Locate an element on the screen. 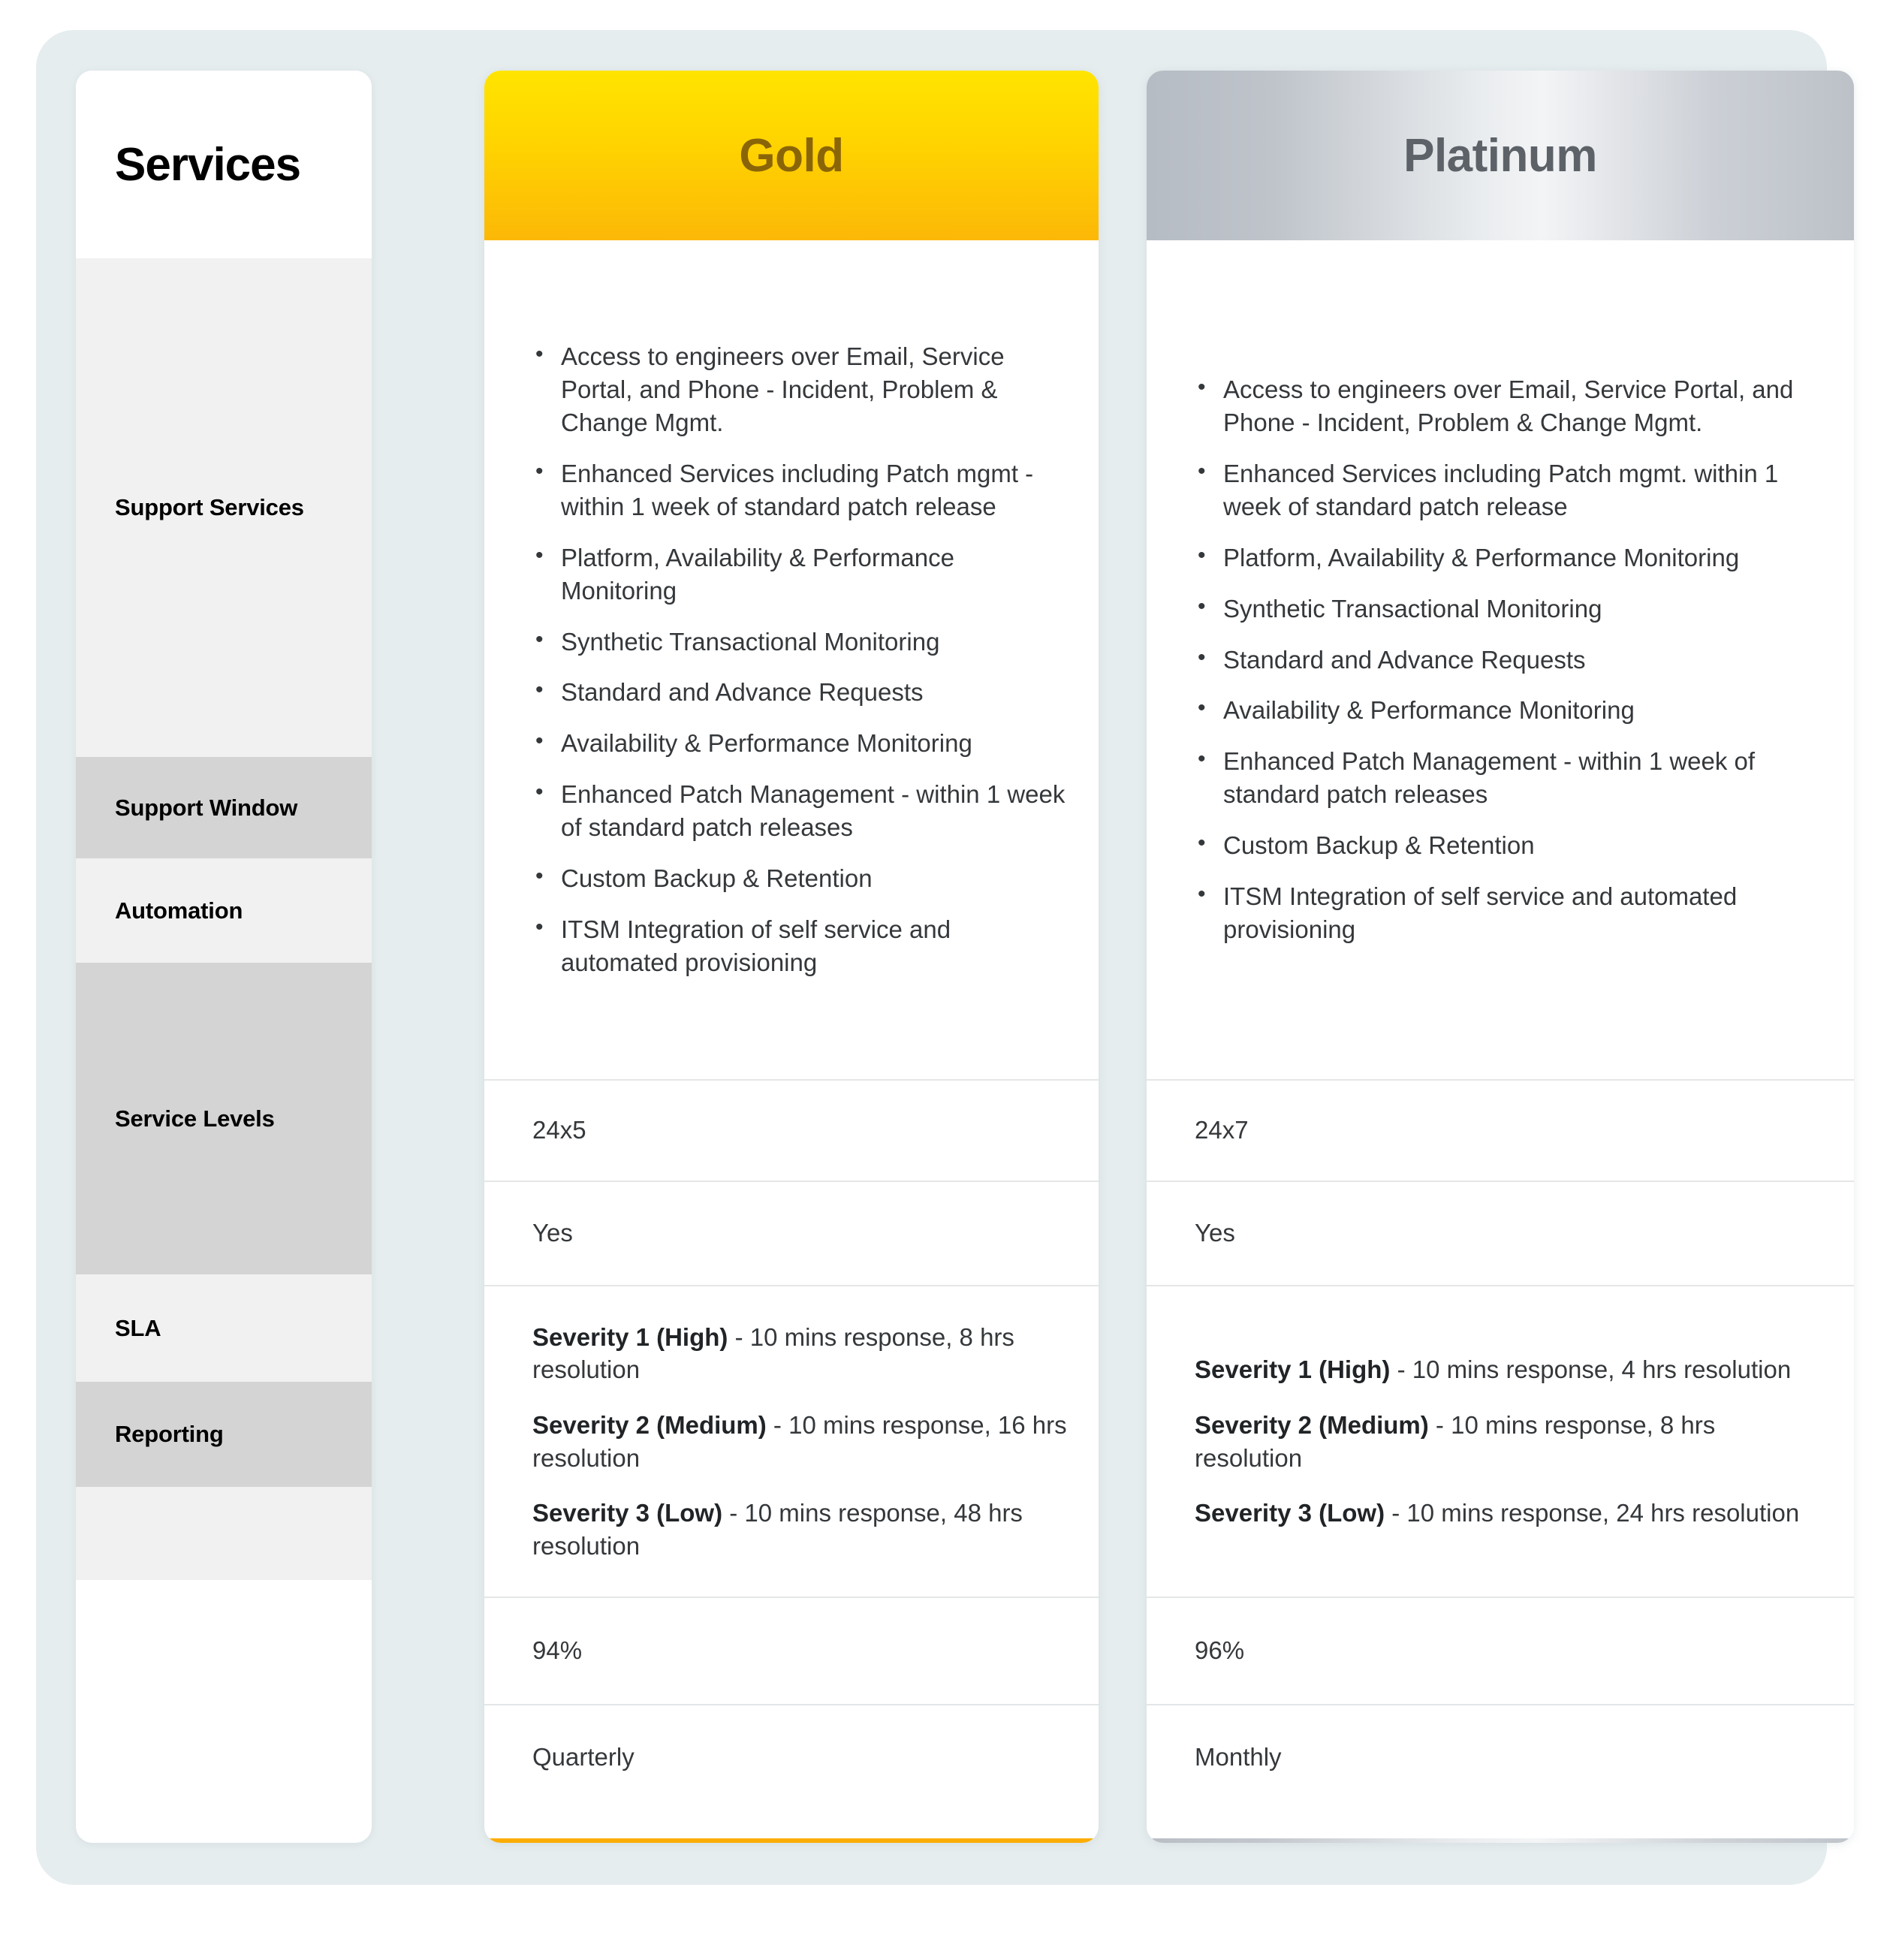 Image resolution: width=1899 pixels, height=1960 pixels. gold-bottom-spacer is located at coordinates (792, 1824).